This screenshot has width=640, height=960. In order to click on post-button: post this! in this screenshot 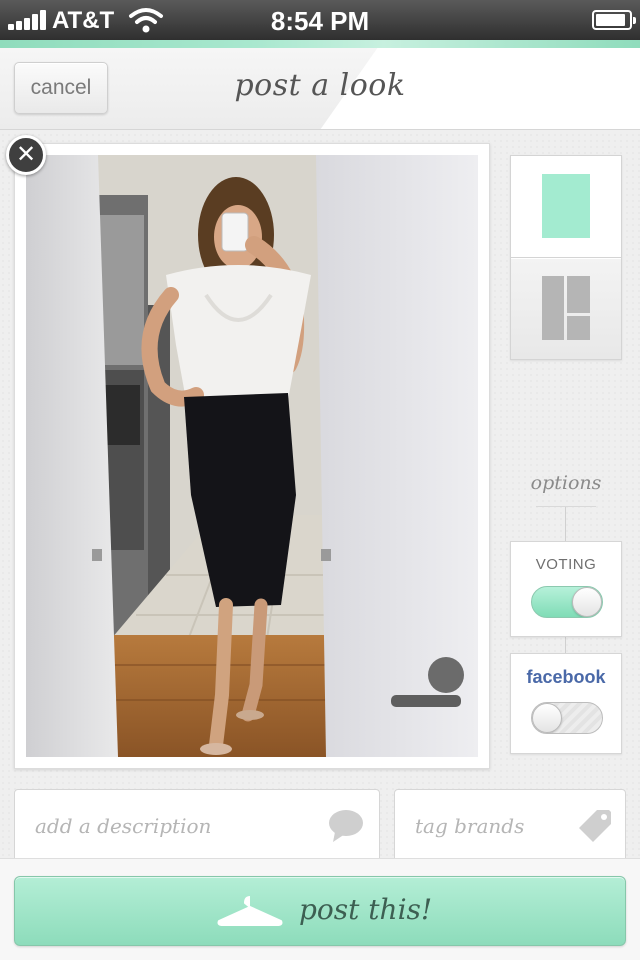, I will do `click(320, 911)`.